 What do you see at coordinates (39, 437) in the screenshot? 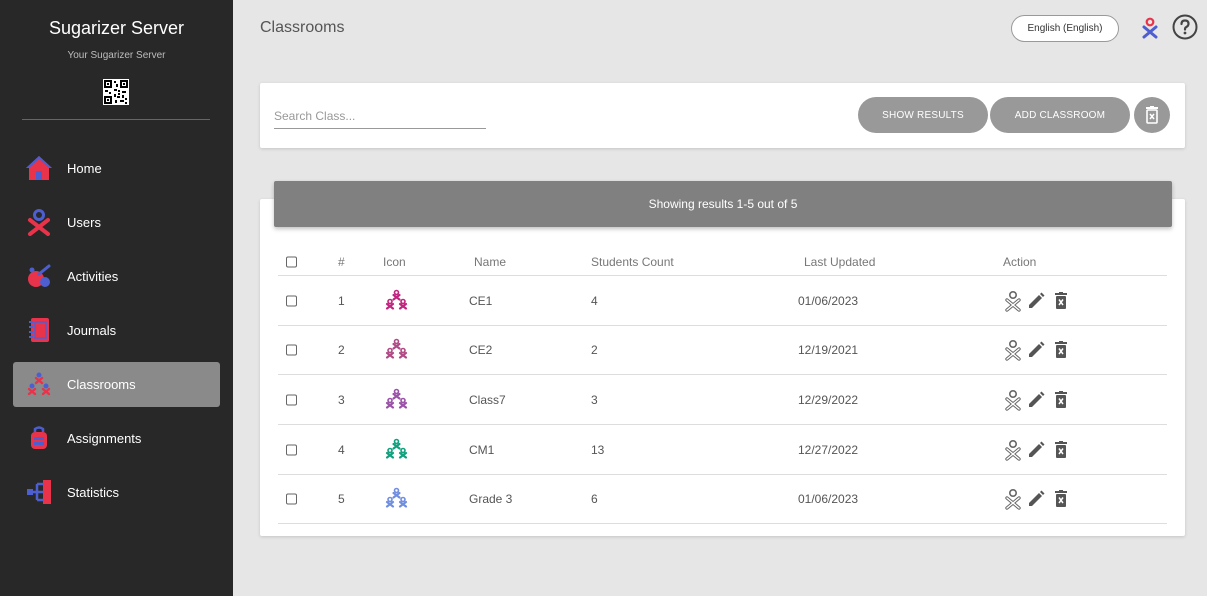
I see `assignment-icon` at bounding box center [39, 437].